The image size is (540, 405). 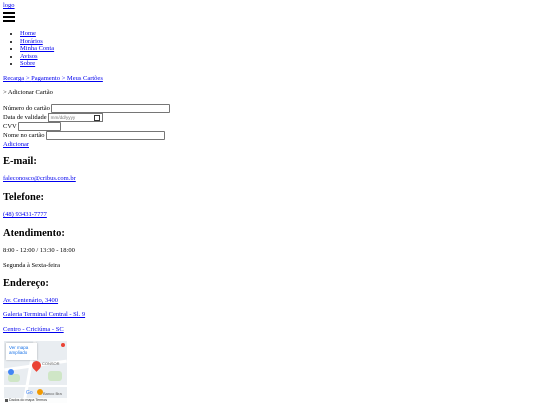 What do you see at coordinates (41, 400) in the screenshot?
I see `map-terms-link: Termos` at bounding box center [41, 400].